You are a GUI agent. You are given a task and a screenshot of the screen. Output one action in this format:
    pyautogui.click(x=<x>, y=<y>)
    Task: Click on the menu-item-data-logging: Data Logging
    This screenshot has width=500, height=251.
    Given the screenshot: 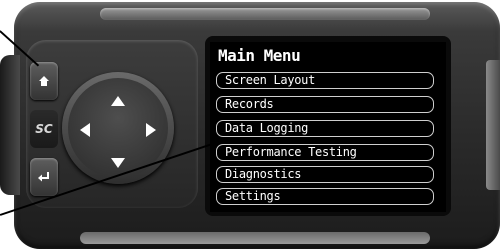 What is the action you would take?
    pyautogui.click(x=325, y=128)
    